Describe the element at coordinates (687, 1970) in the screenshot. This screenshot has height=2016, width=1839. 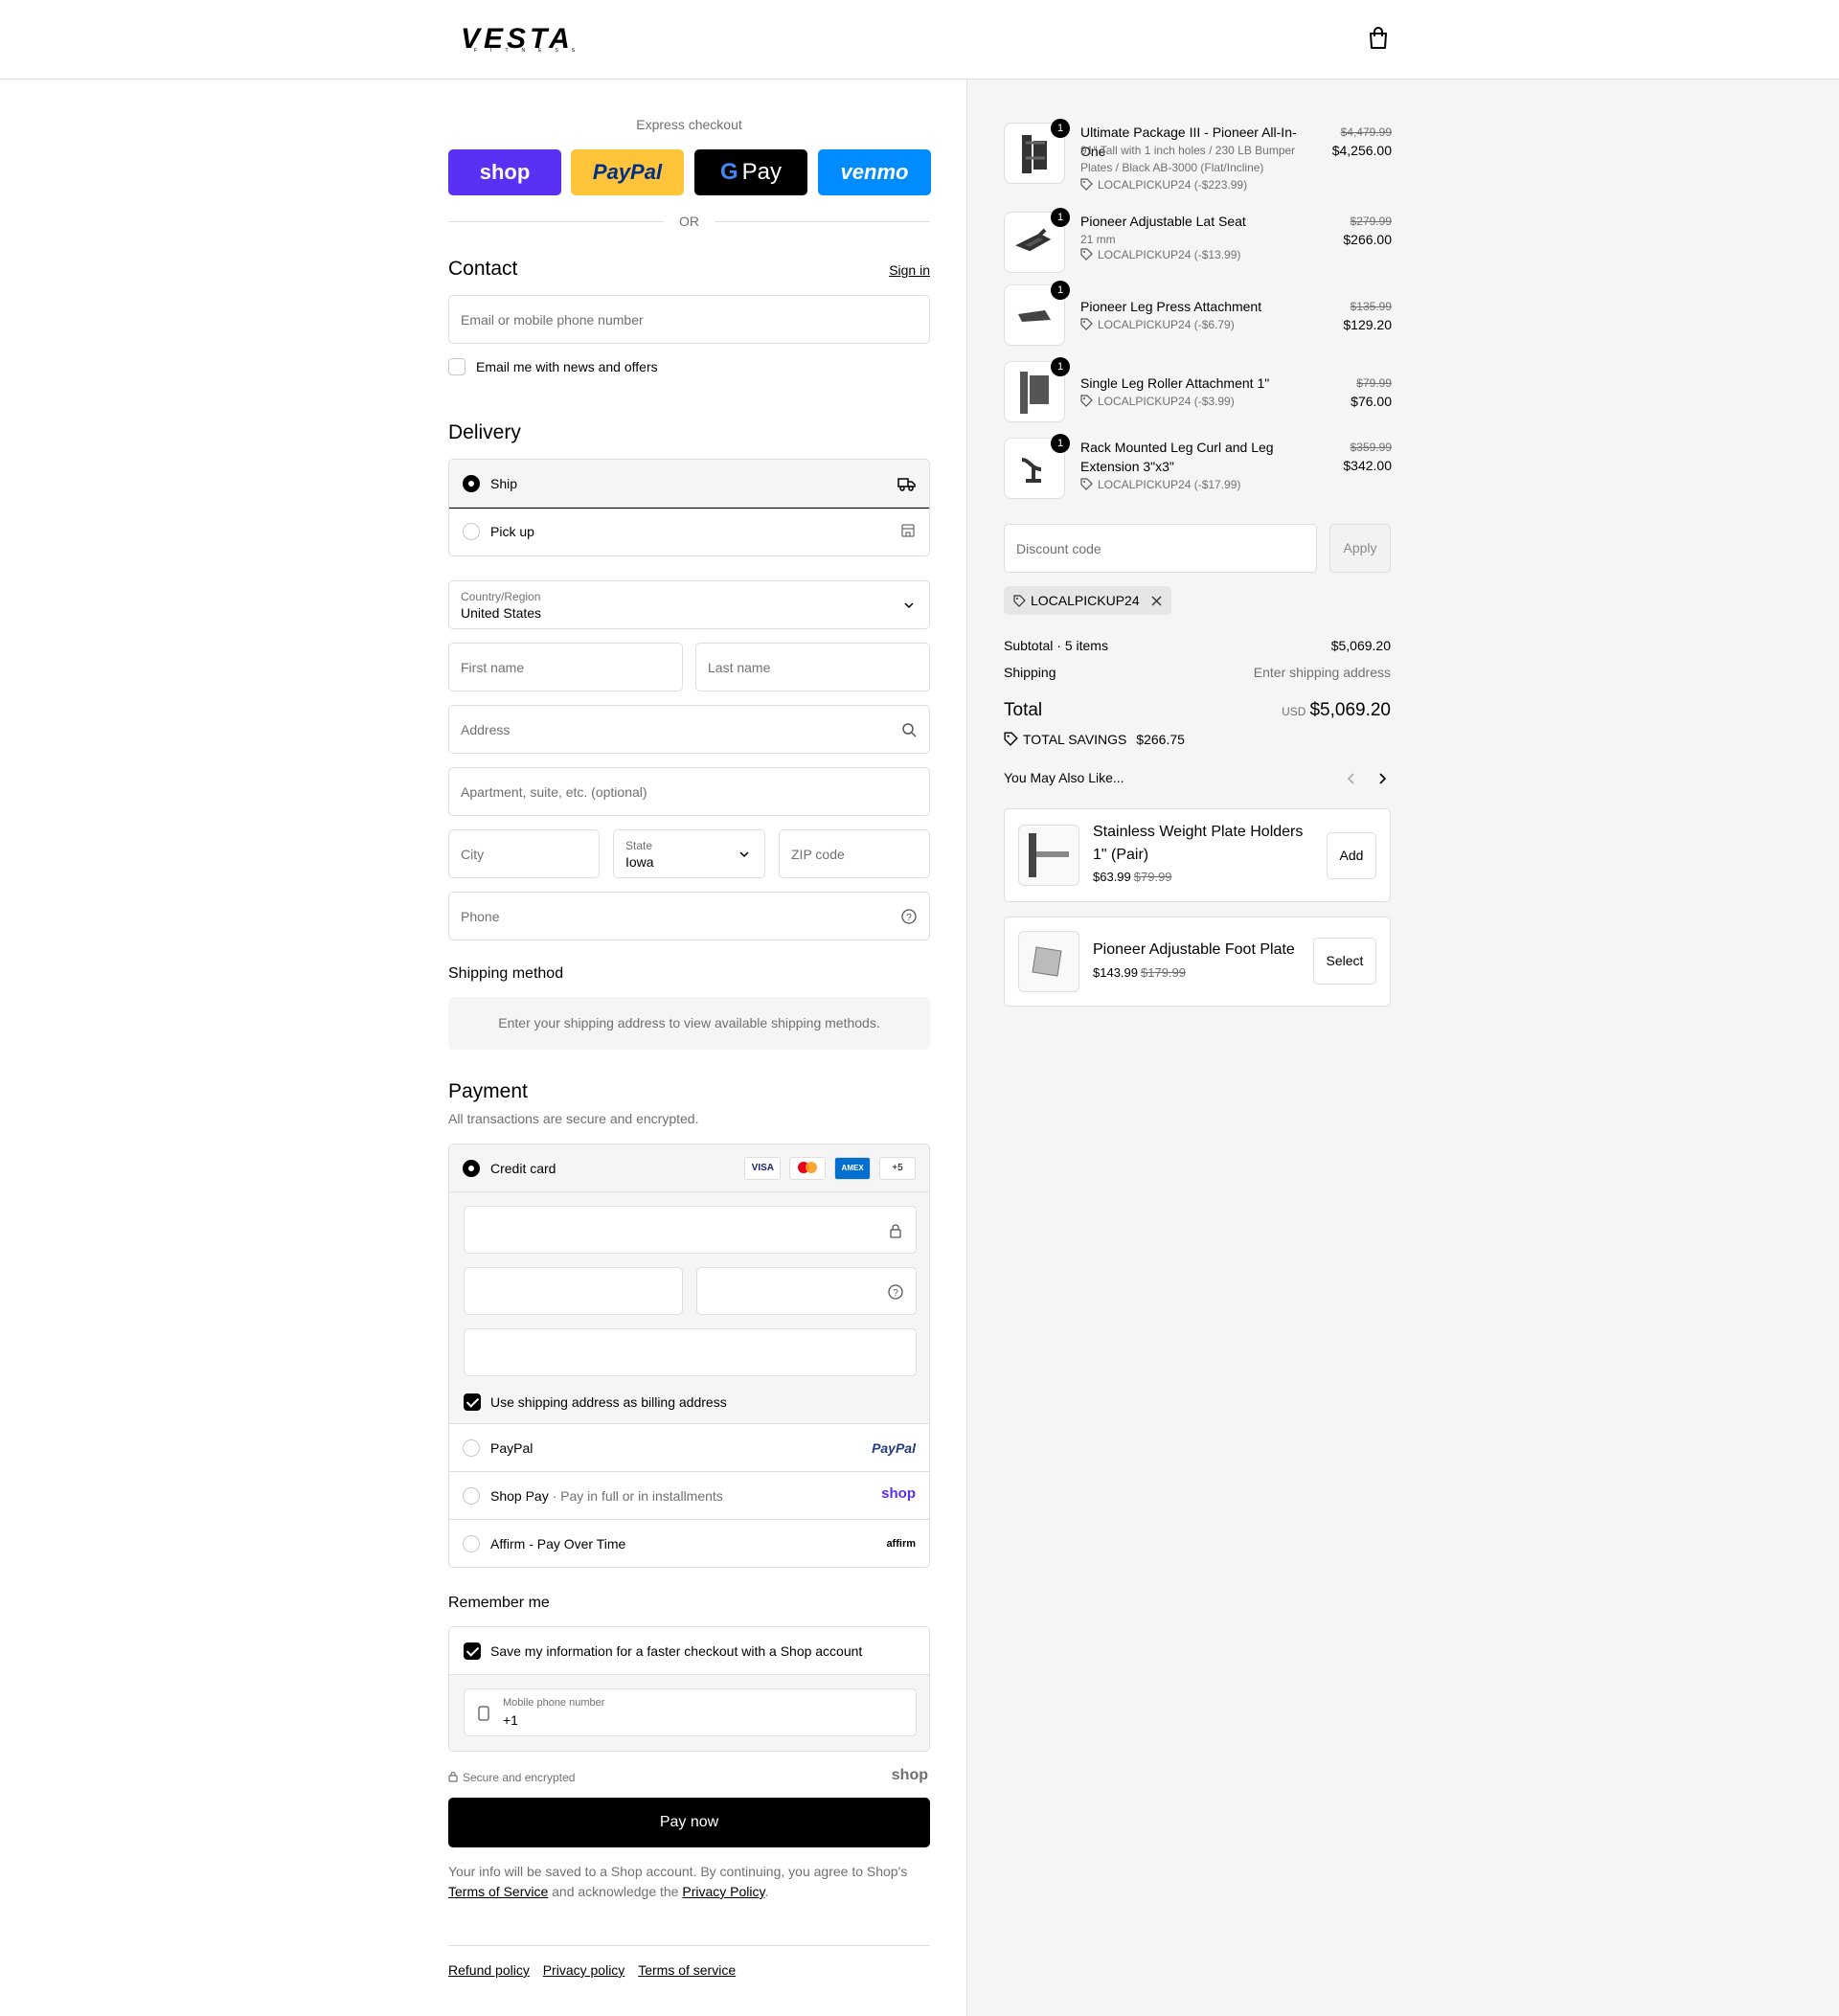
I see `terms-of-service-footer-link: Terms of service` at that location.